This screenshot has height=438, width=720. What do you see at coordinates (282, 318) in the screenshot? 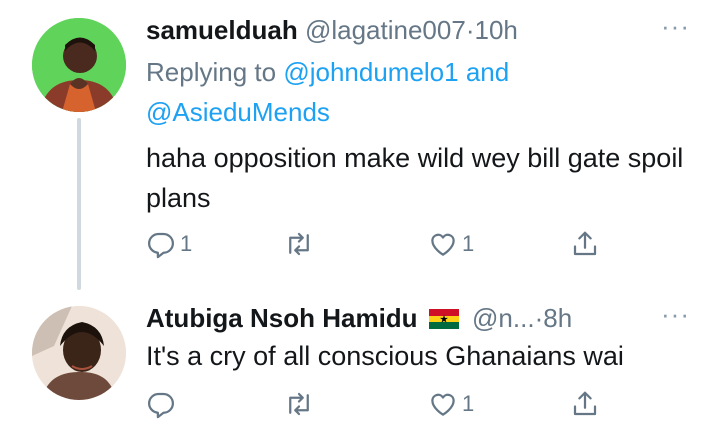
I see `display-name: Atubiga Nsoh Hamidu` at bounding box center [282, 318].